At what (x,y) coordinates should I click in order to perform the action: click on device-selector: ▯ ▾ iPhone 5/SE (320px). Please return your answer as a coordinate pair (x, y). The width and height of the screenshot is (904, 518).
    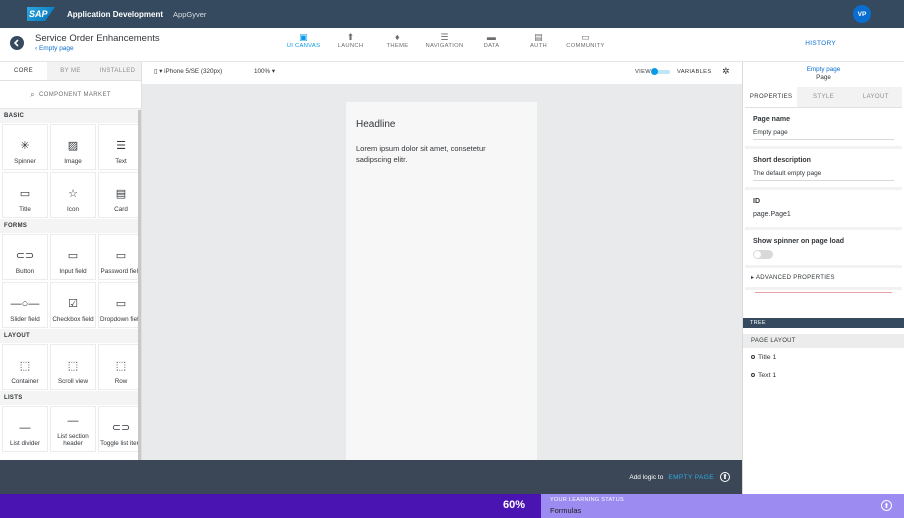
    Looking at the image, I should click on (188, 71).